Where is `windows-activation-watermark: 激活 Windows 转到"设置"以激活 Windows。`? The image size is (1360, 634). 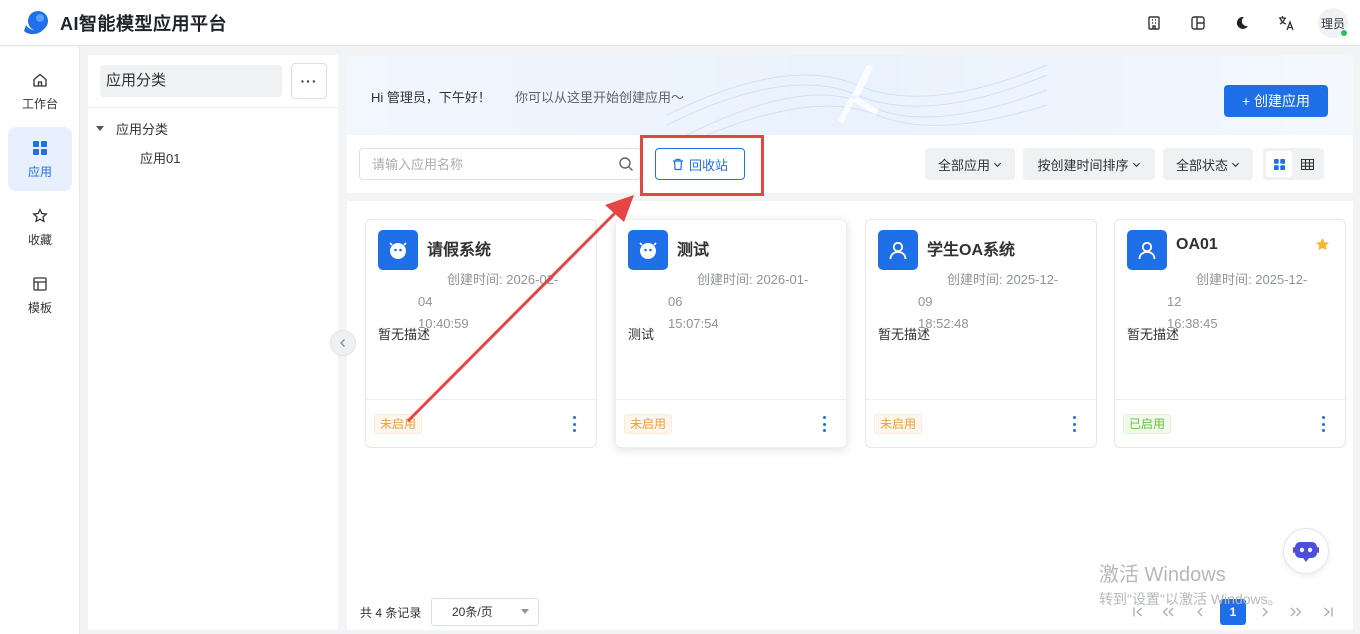 windows-activation-watermark: 激活 Windows 转到"设置"以激活 Windows。 is located at coordinates (1190, 583).